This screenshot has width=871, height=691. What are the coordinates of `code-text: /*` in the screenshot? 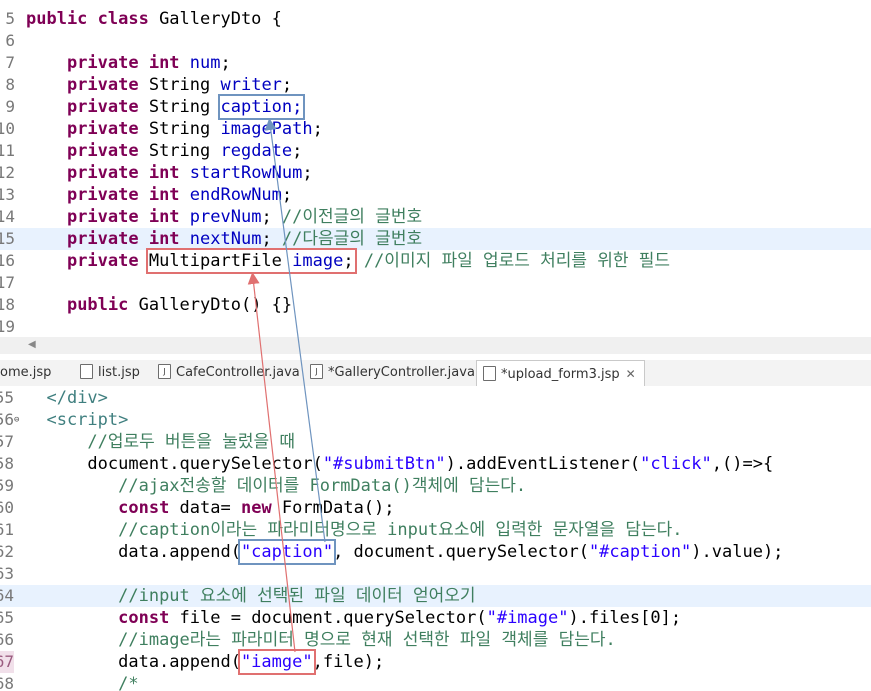 It's located at (82, 682).